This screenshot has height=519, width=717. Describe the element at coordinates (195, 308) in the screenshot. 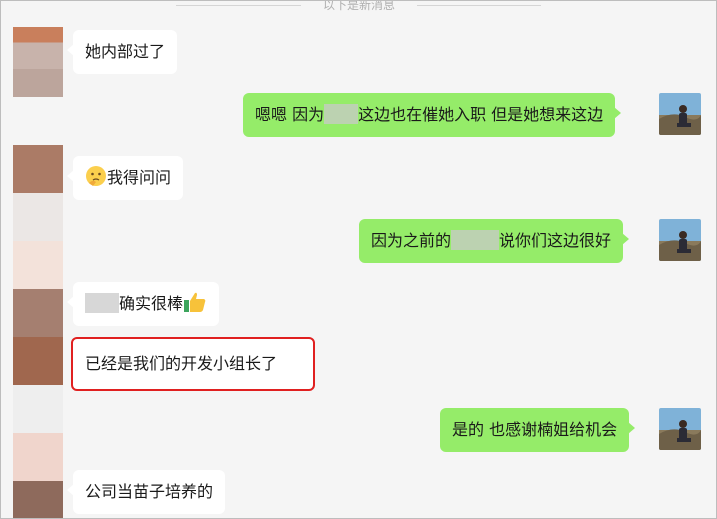

I see `thumbs-up-icon` at that location.